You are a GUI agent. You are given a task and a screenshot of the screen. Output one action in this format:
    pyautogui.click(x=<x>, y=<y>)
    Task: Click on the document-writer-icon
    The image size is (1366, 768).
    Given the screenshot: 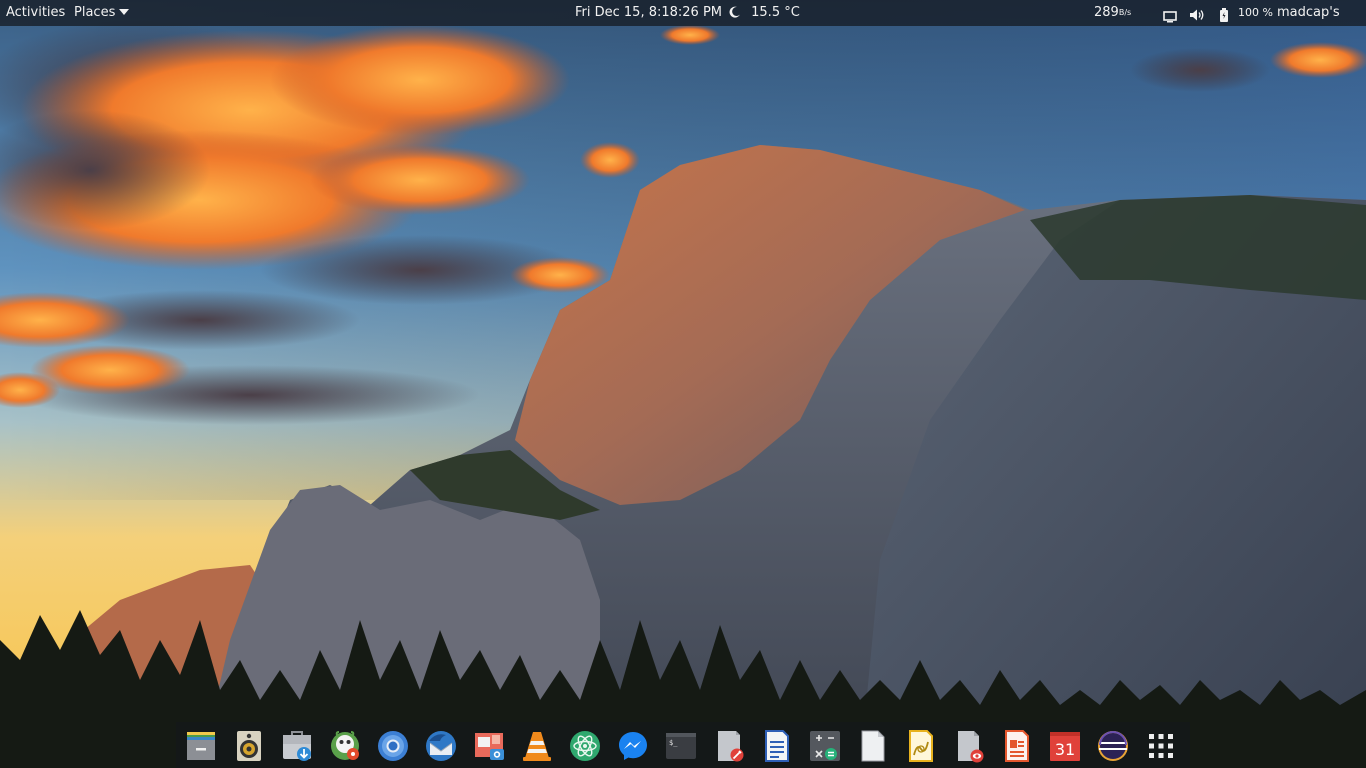 What is the action you would take?
    pyautogui.click(x=777, y=746)
    